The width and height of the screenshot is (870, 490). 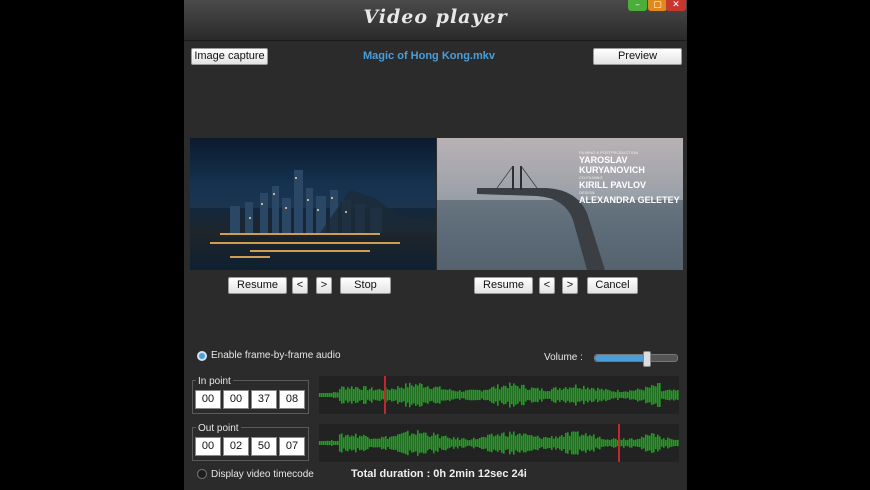 What do you see at coordinates (384, 395) in the screenshot?
I see `in-point-marker` at bounding box center [384, 395].